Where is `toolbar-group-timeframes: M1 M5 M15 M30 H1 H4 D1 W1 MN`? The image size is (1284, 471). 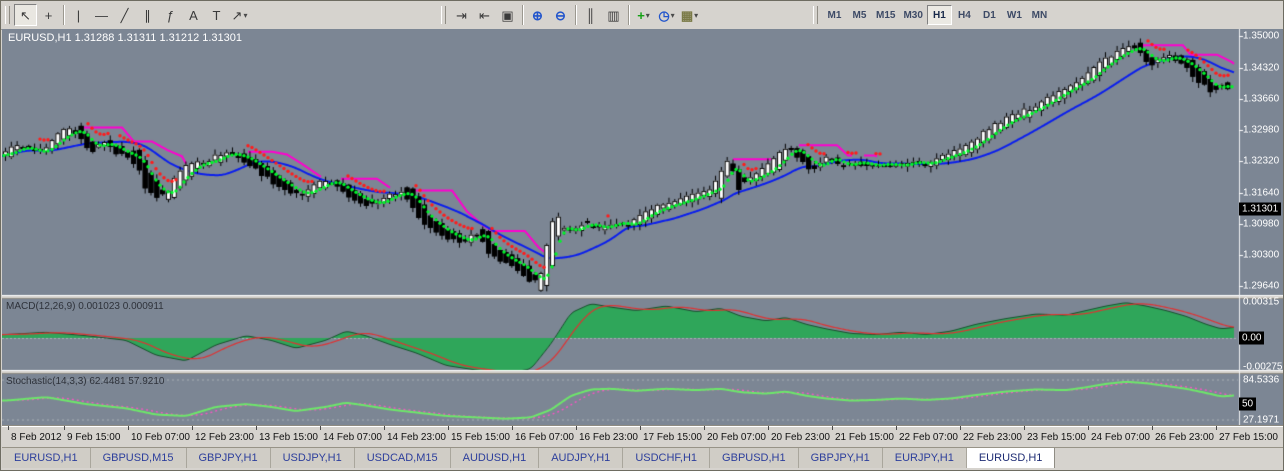 toolbar-group-timeframes: M1 M5 M15 M30 H1 H4 D1 W1 MN is located at coordinates (932, 15).